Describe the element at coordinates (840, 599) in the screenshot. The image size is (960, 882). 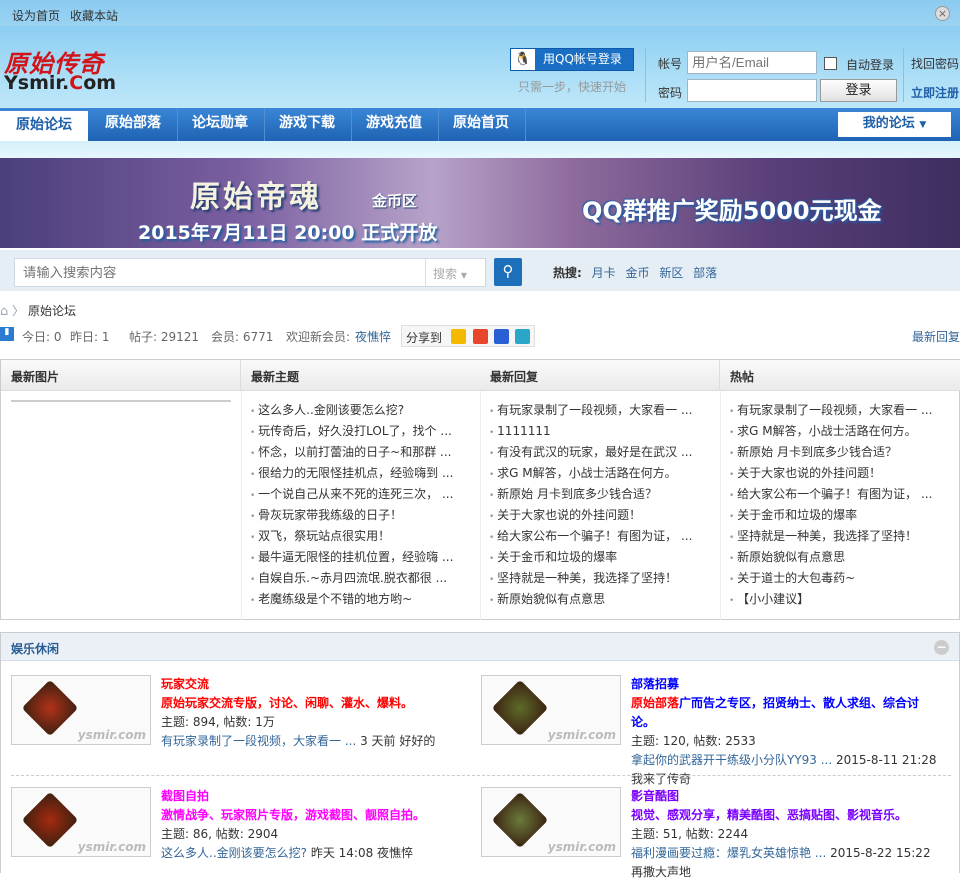
I see `list-item: 【小小建议】` at that location.